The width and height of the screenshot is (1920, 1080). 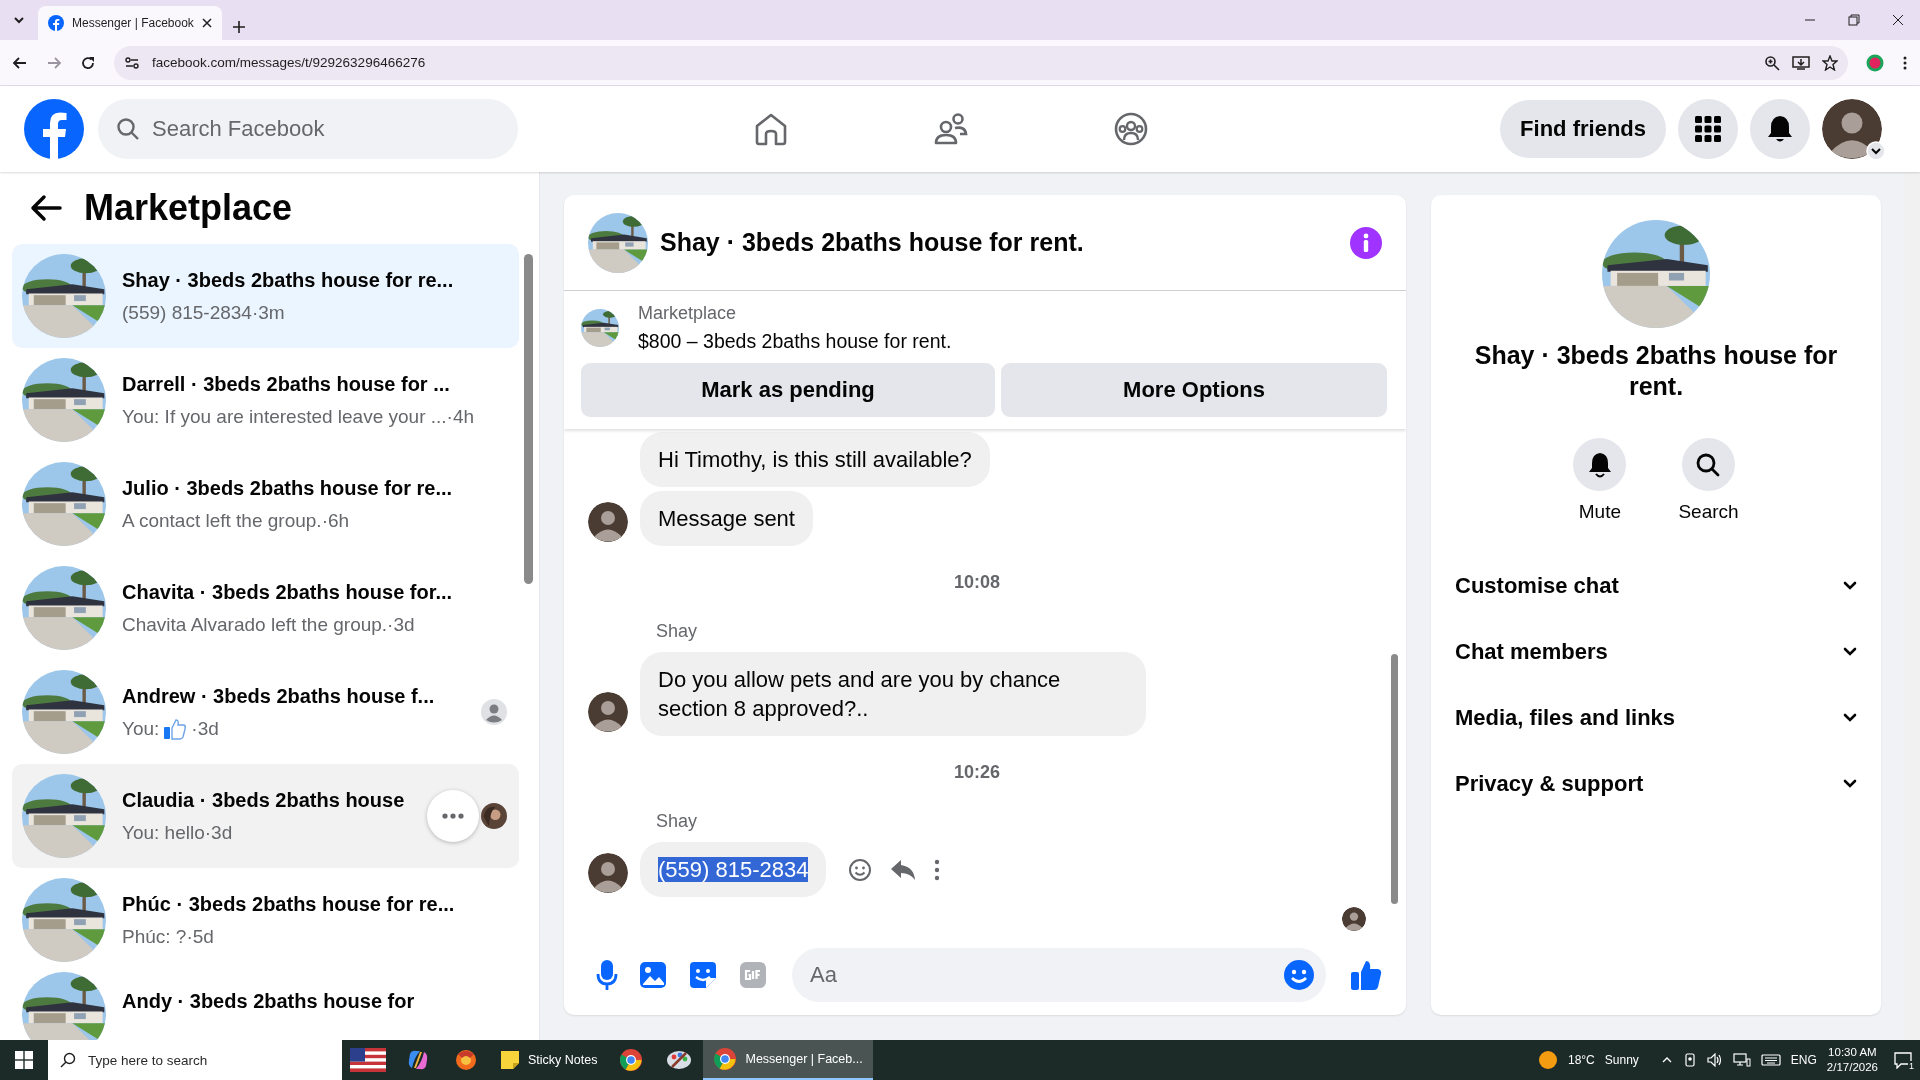 I want to click on section-header: Privacy & support, so click(x=1656, y=784).